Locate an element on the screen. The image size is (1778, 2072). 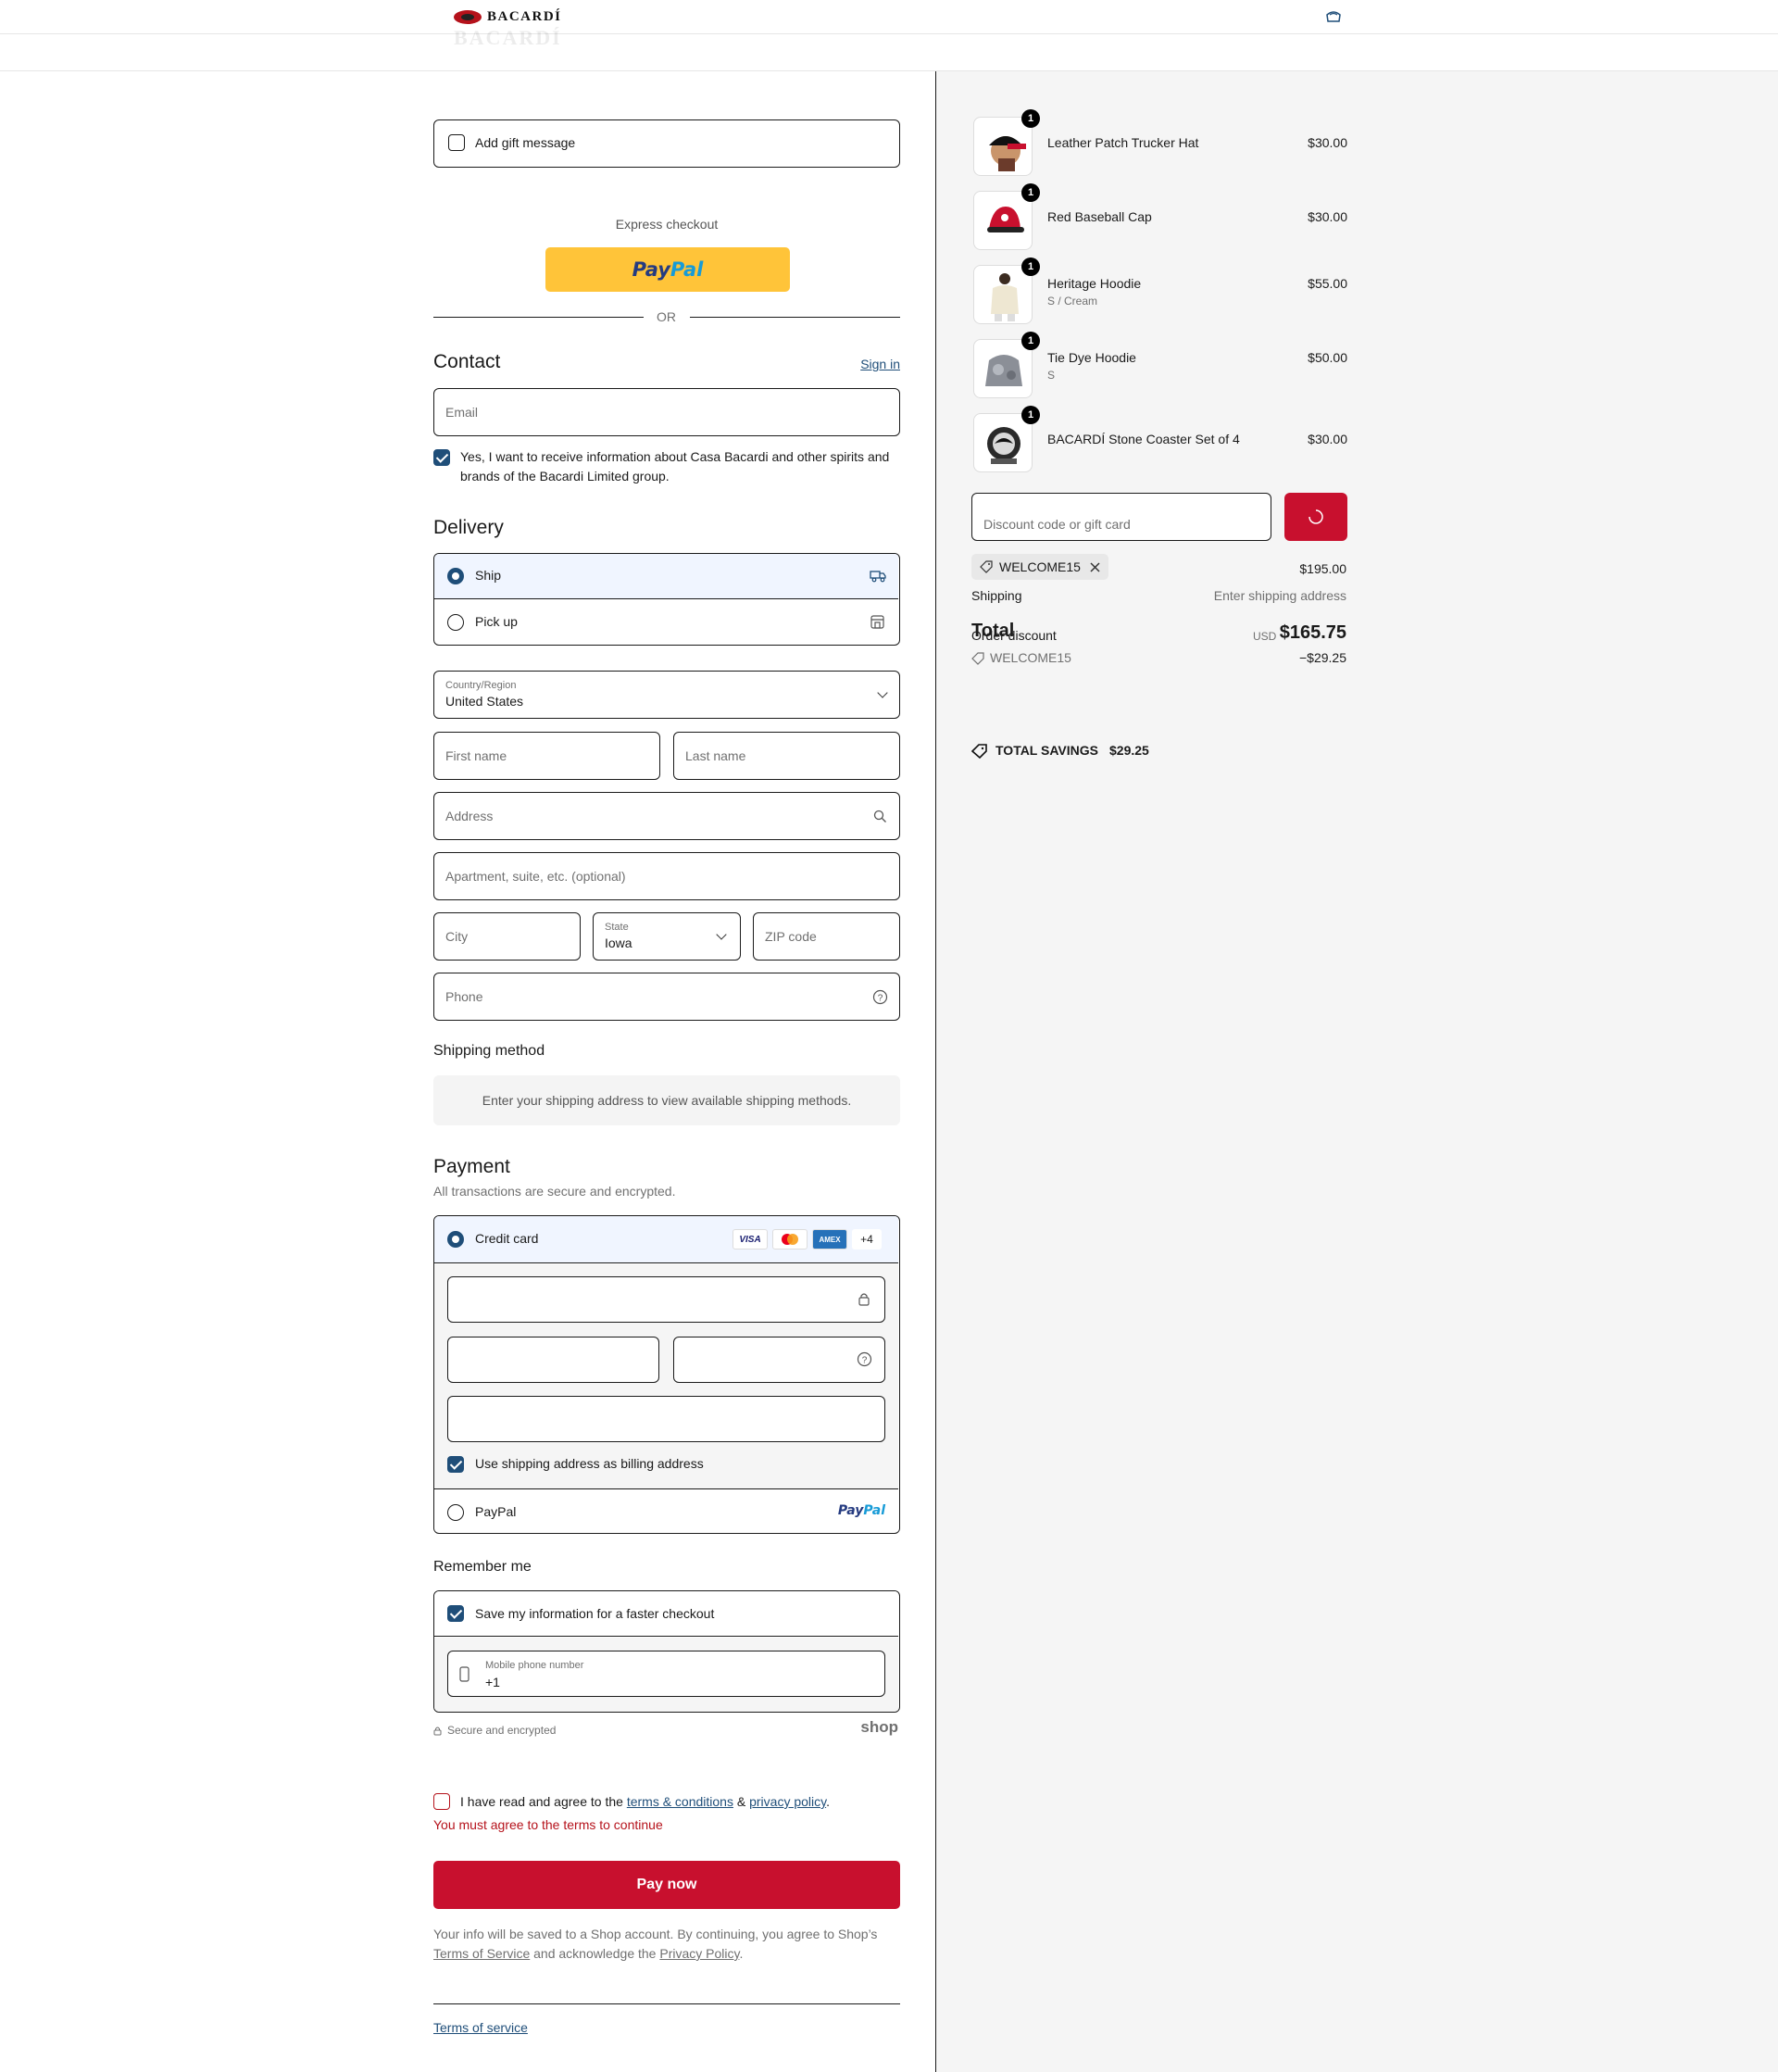
gift-message-checkbox is located at coordinates (456, 142).